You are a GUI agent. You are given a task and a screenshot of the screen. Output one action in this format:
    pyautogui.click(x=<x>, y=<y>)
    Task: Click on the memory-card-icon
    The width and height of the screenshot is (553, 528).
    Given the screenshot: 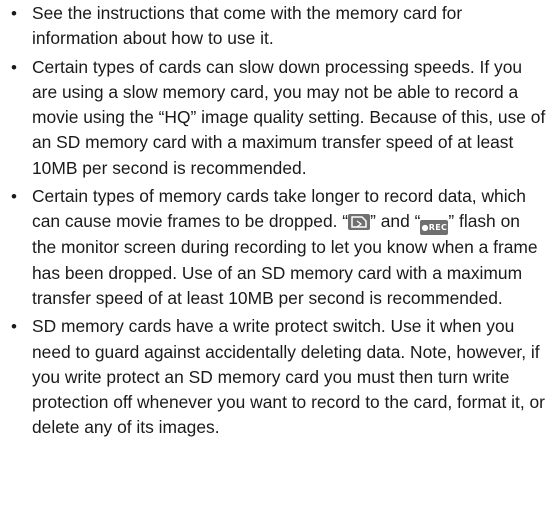 What is the action you would take?
    pyautogui.click(x=359, y=222)
    